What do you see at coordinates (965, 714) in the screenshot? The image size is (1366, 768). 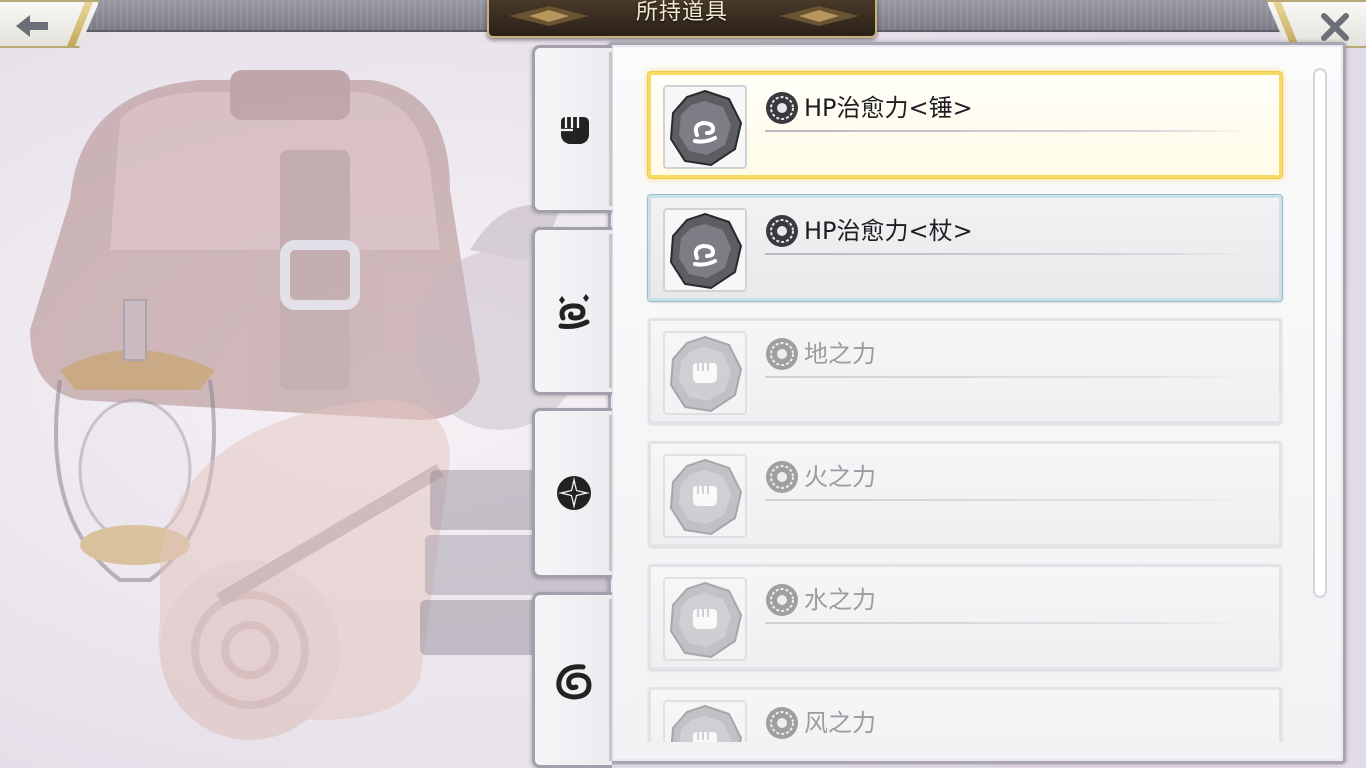 I see `list-item: 风之力` at bounding box center [965, 714].